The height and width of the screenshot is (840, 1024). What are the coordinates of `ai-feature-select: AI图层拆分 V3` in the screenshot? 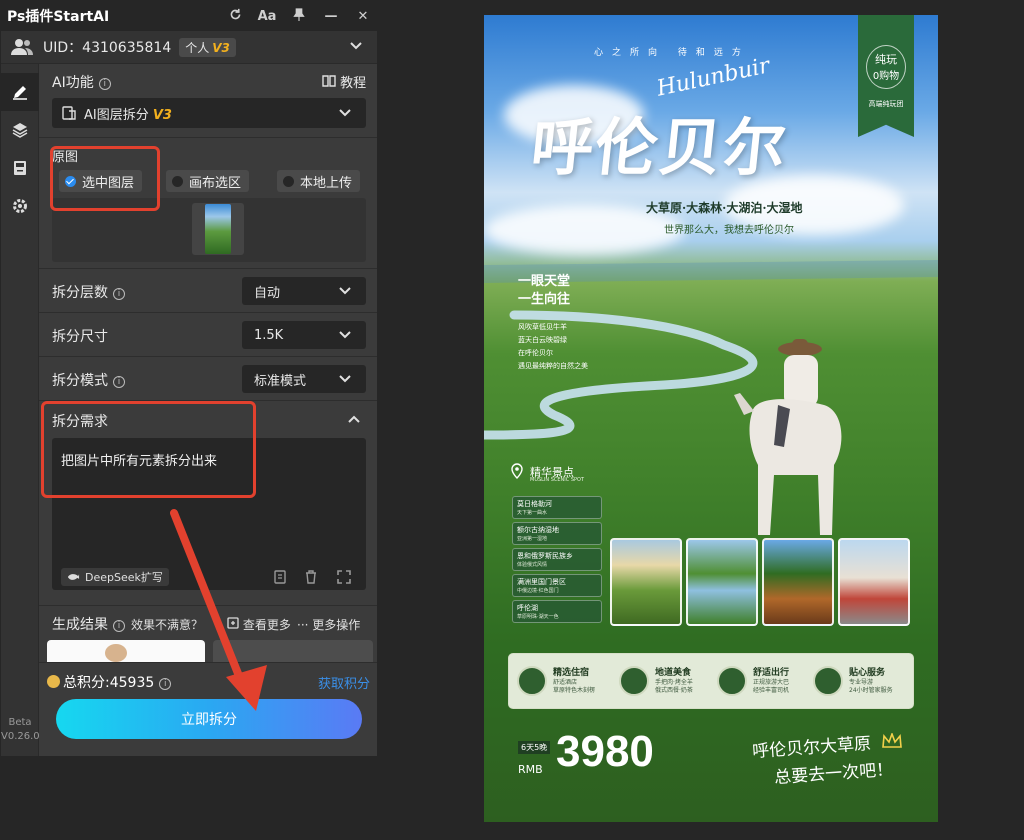 It's located at (209, 113).